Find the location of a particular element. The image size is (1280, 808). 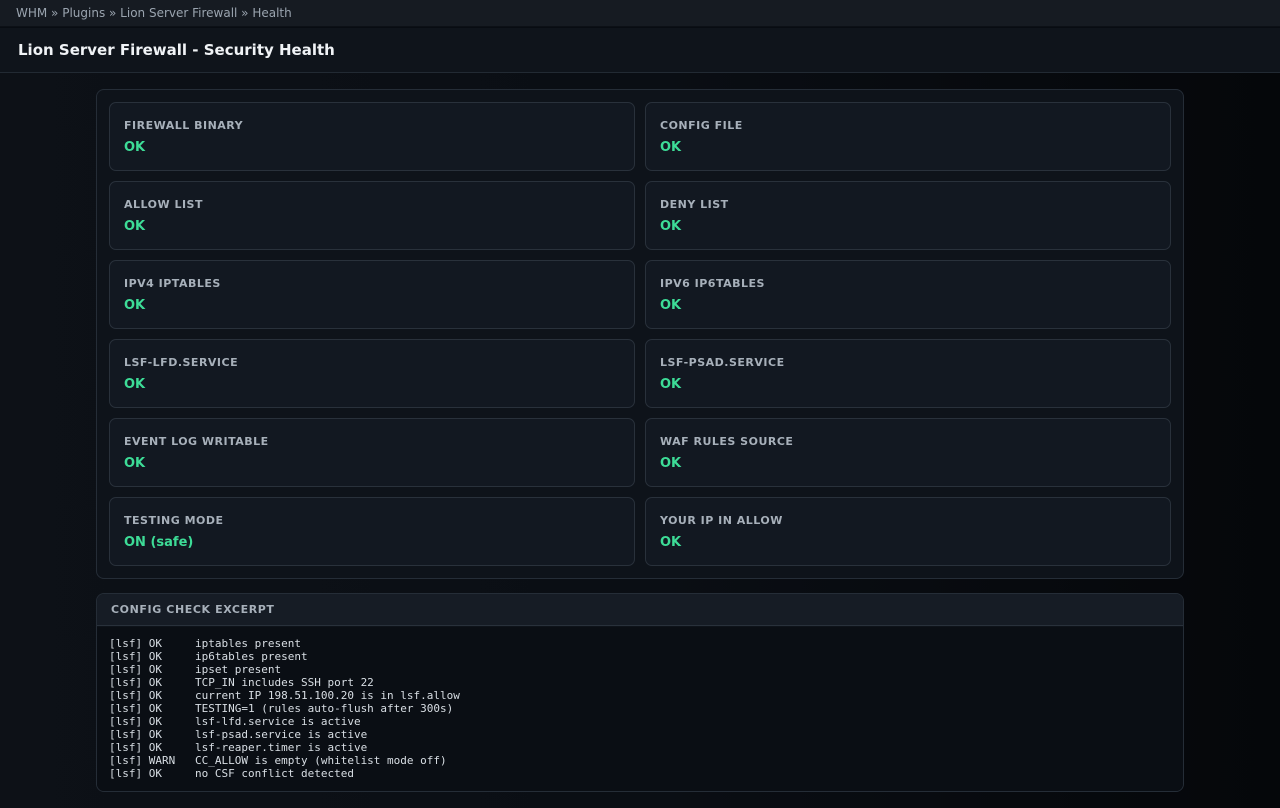

health-check-label: FIREWALL BINARY is located at coordinates (184, 125).